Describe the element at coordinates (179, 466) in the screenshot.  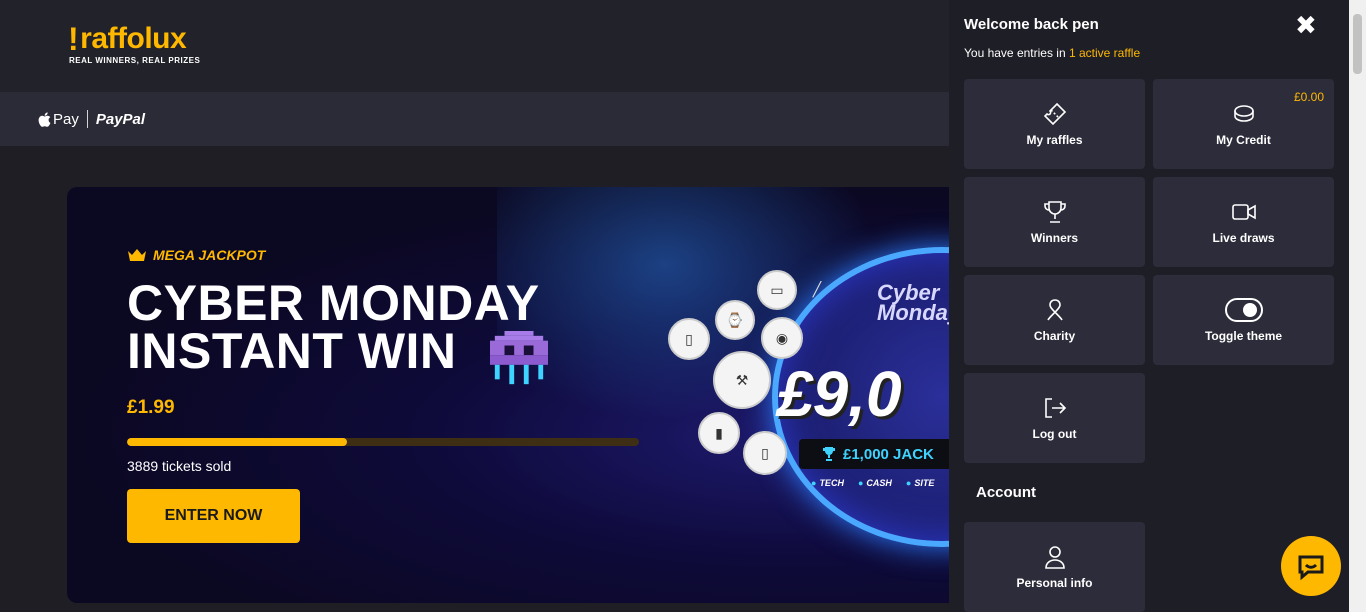
I see `tickets-sold-text: 3889 tickets sold` at that location.